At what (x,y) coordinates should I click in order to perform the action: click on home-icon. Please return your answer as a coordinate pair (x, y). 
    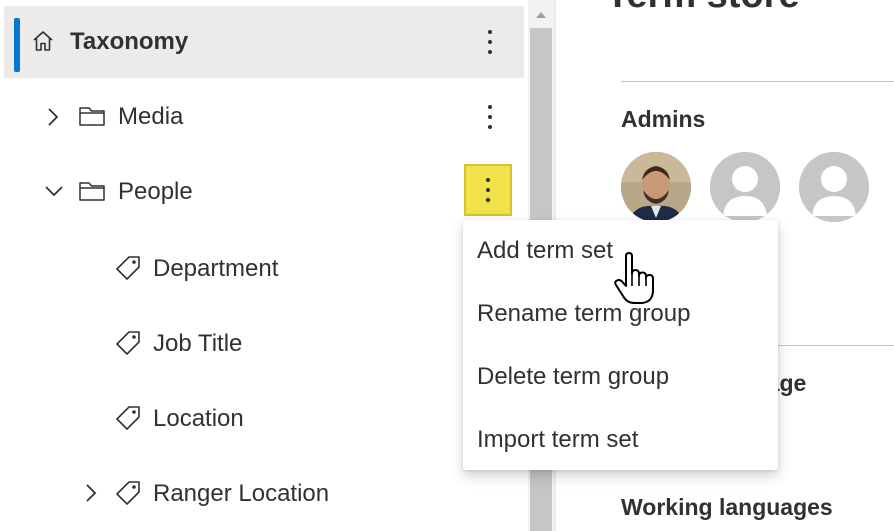
    Looking at the image, I should click on (43, 41).